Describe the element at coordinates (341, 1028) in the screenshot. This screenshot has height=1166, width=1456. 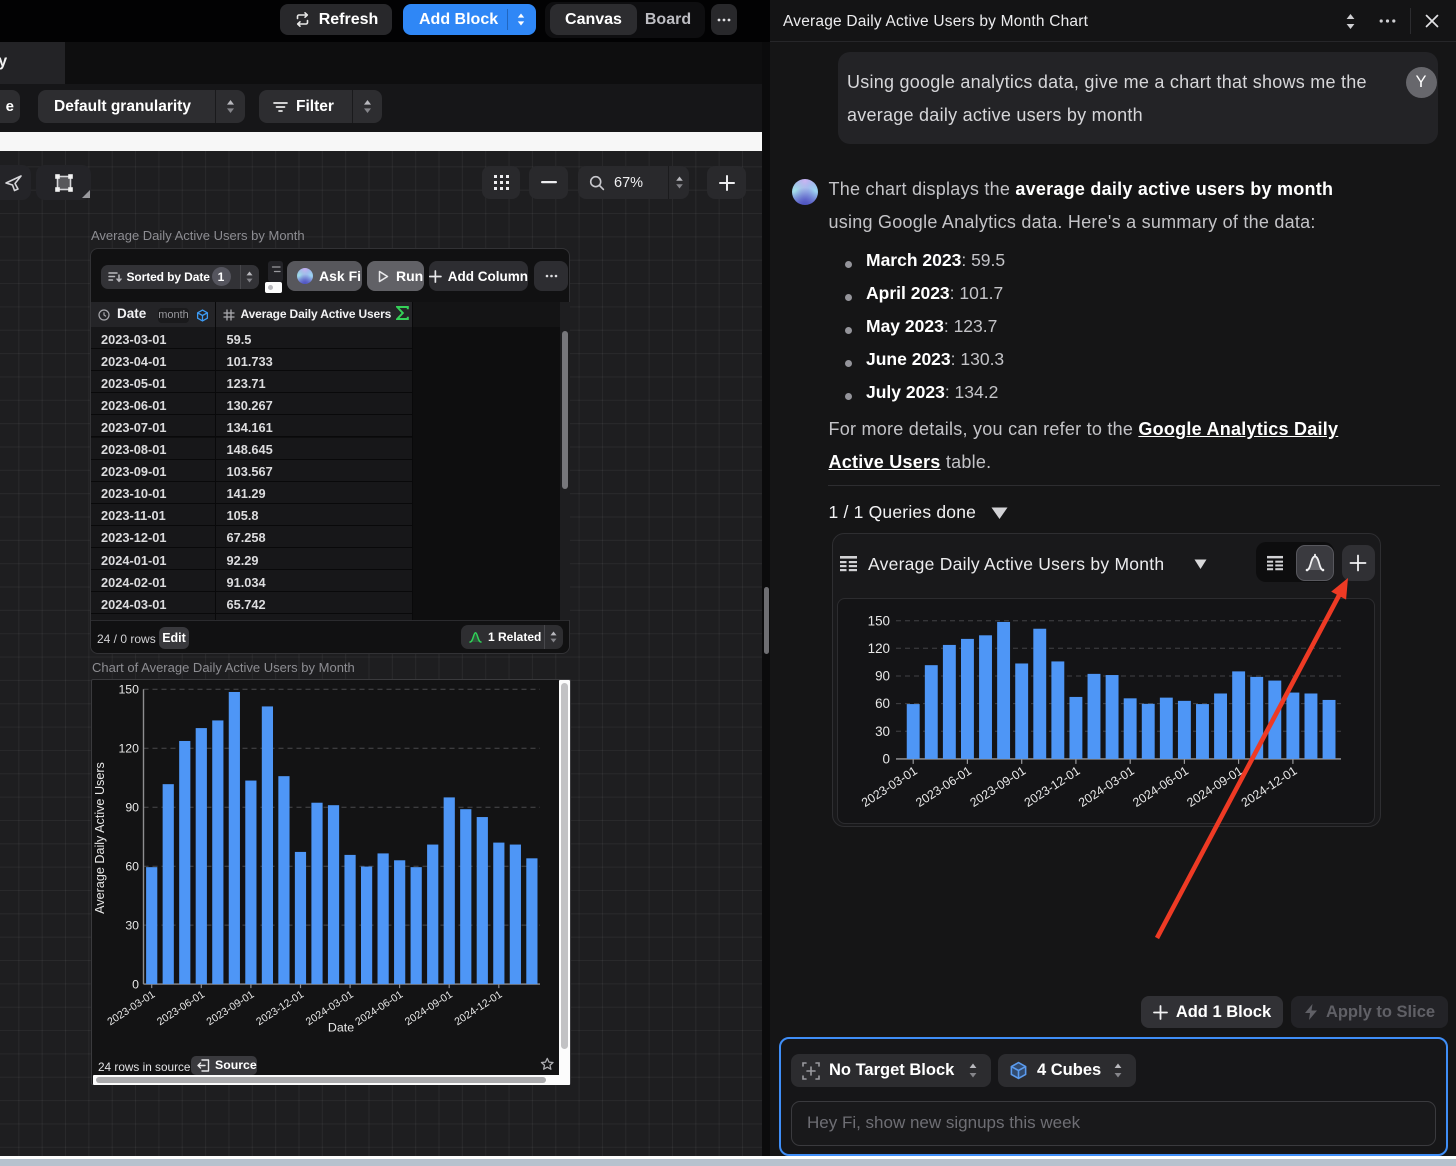
I see `svg-text: Date` at that location.